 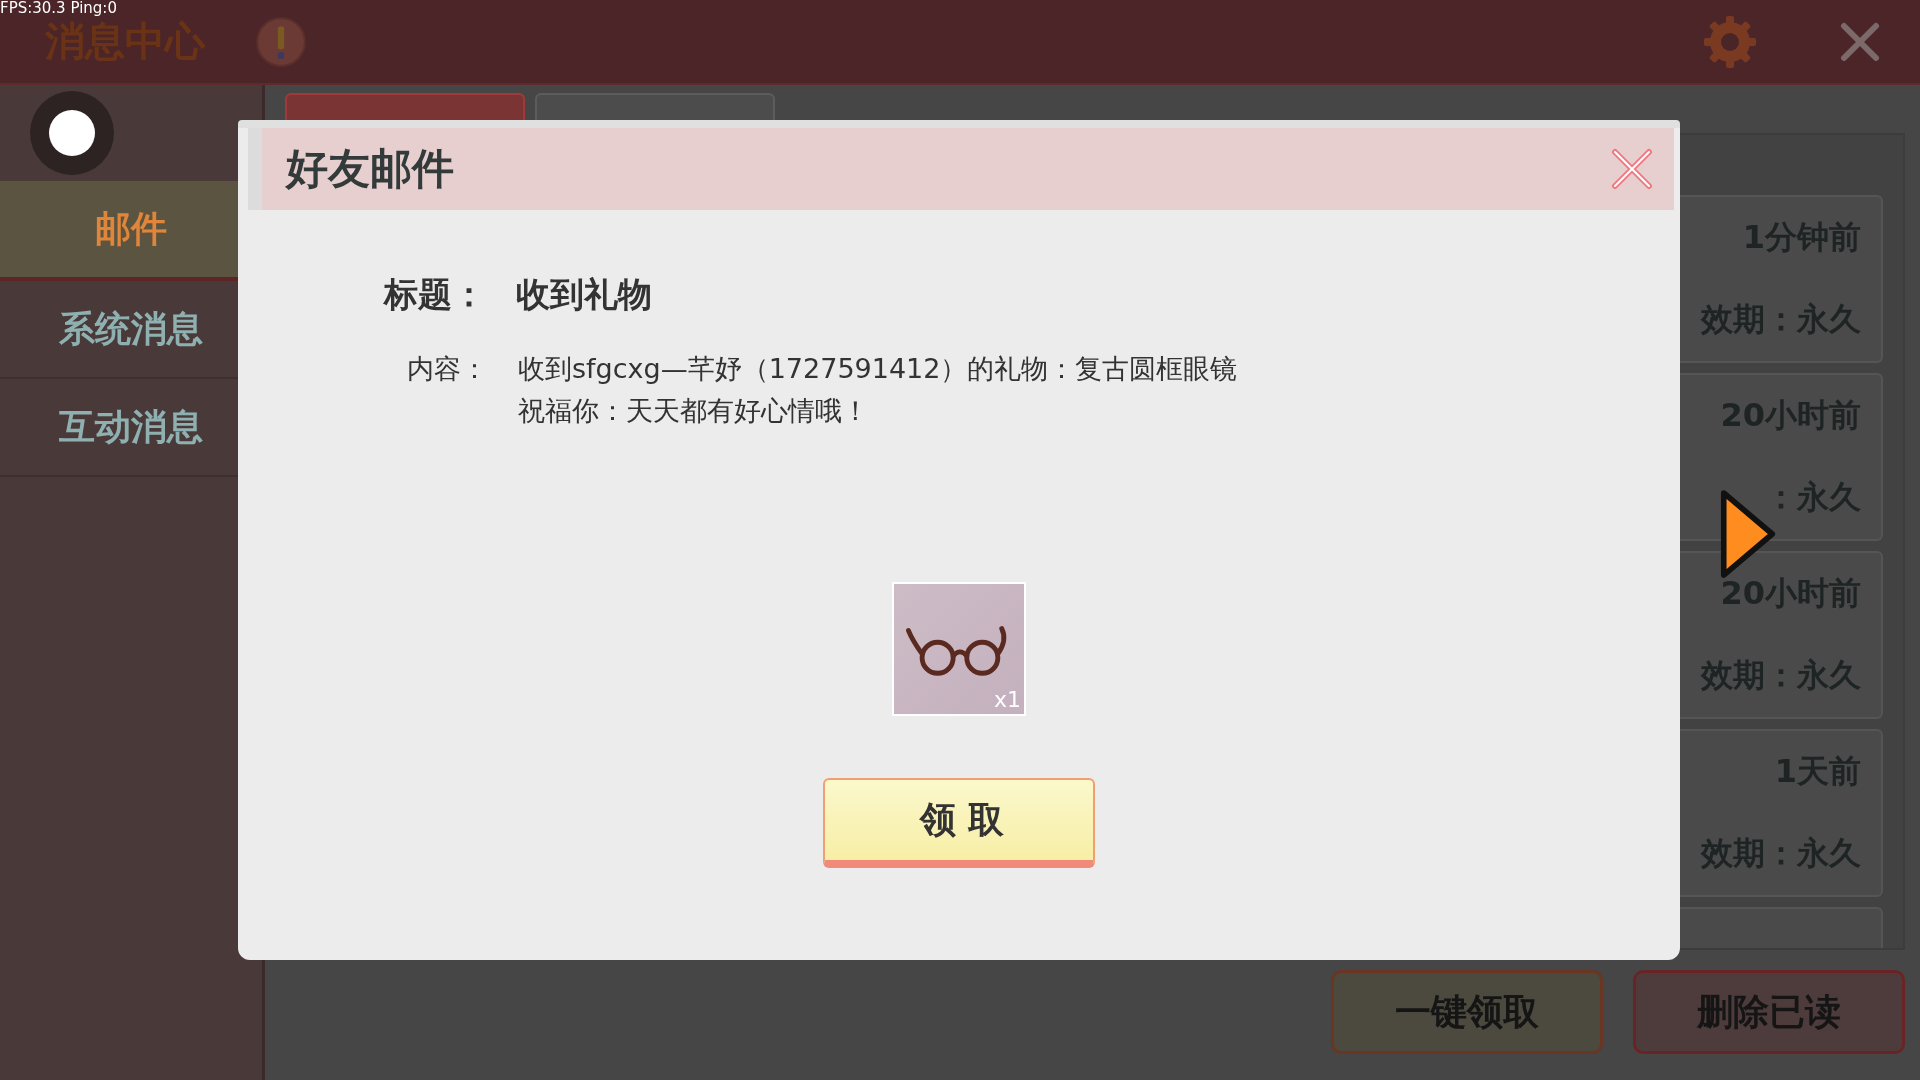 I want to click on content-text: 收到sfgcxg—芊妤（1727591412）的礼物：复古圆框眼镜, so click(x=878, y=369).